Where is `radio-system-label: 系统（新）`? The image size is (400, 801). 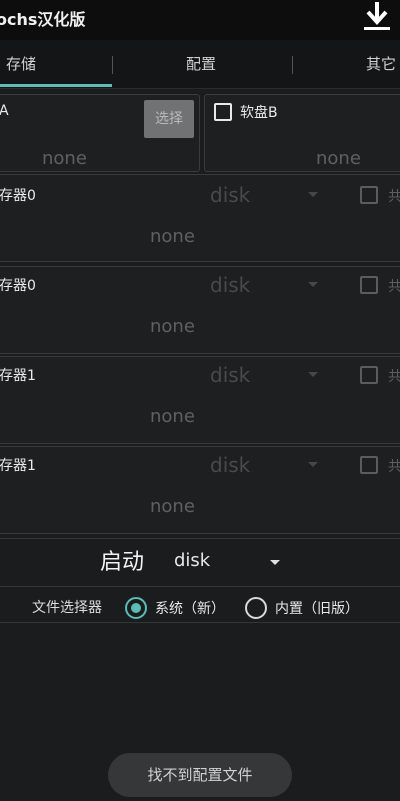 radio-system-label: 系统（新） is located at coordinates (190, 608).